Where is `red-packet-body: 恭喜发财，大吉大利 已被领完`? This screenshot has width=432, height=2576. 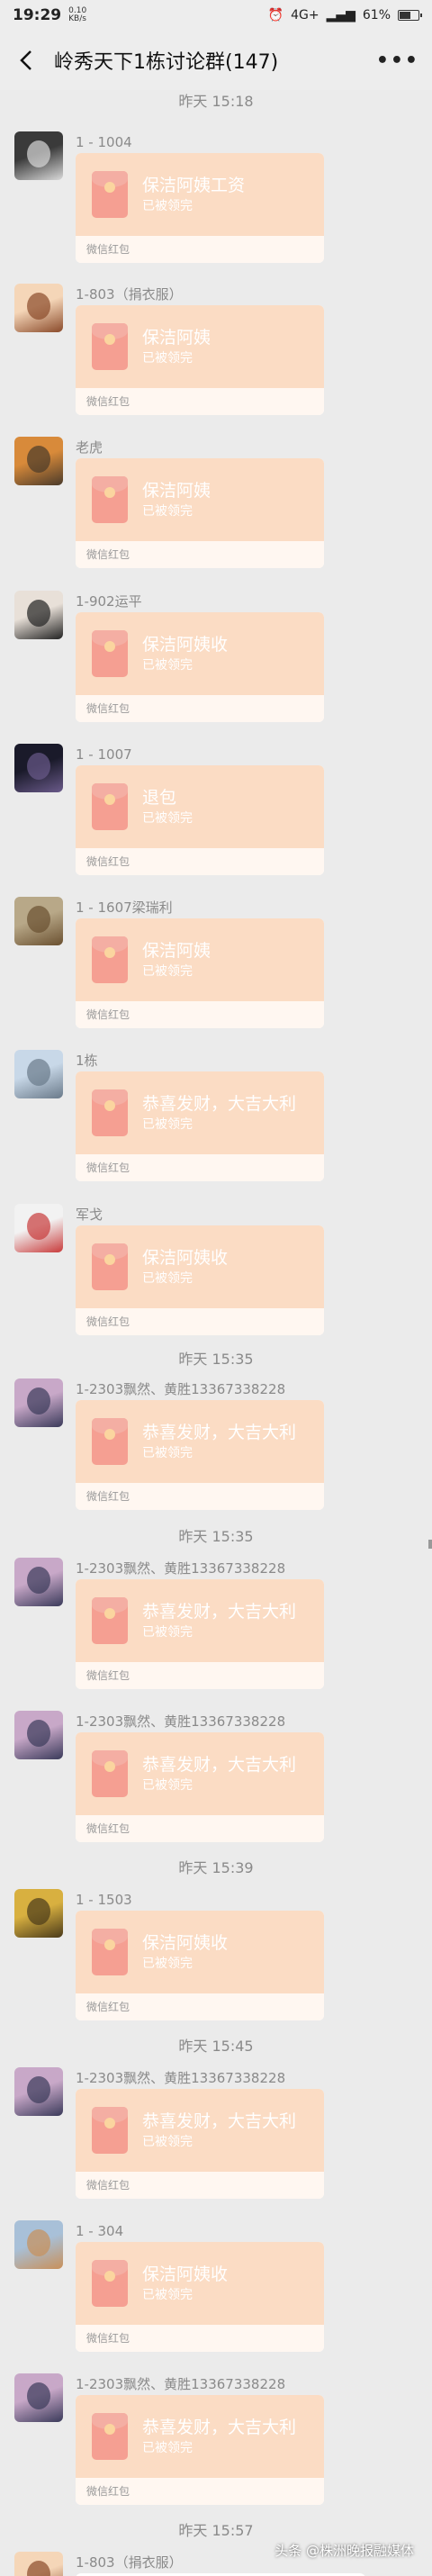
red-packet-body: 恭喜发财，大吉大利 已被领完 is located at coordinates (200, 2436).